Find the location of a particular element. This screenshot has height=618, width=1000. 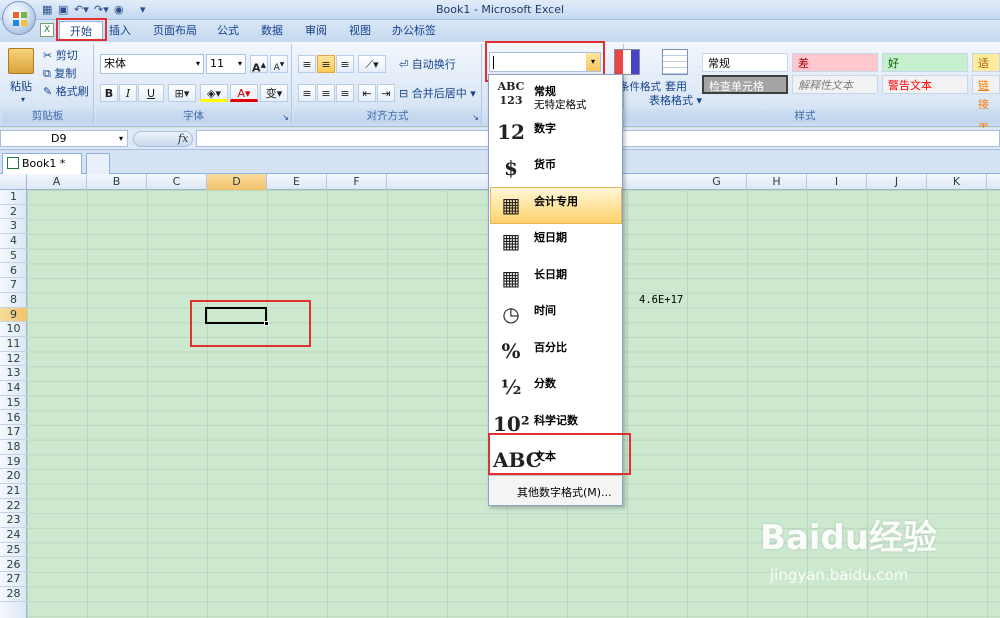

row-header: 2 is located at coordinates (13, 212).